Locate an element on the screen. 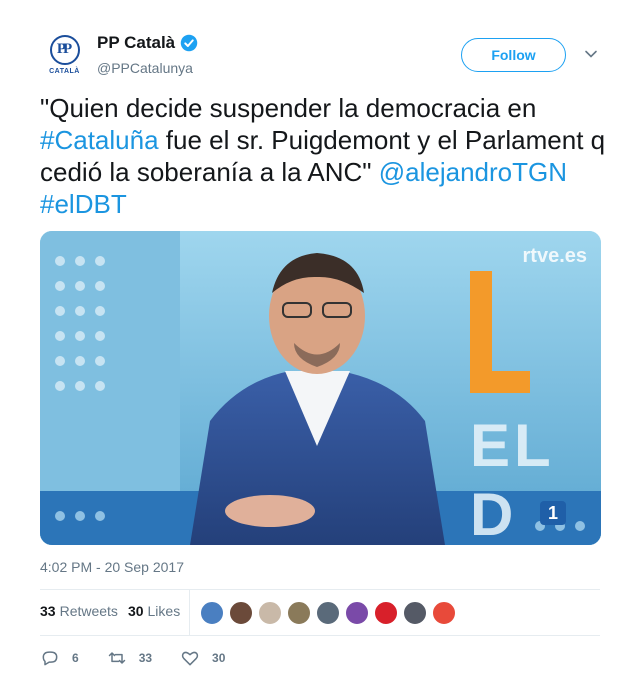 This screenshot has width=640, height=698. reply-count: 6 is located at coordinates (75, 658).